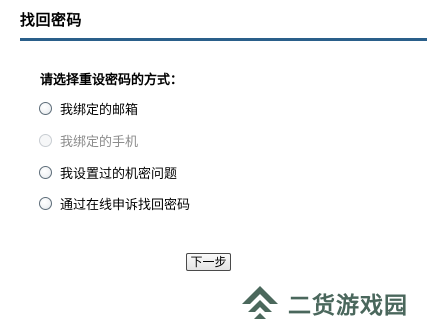  Describe the element at coordinates (99, 142) in the screenshot. I see `option-label-phone: 我绑定的手机` at that location.